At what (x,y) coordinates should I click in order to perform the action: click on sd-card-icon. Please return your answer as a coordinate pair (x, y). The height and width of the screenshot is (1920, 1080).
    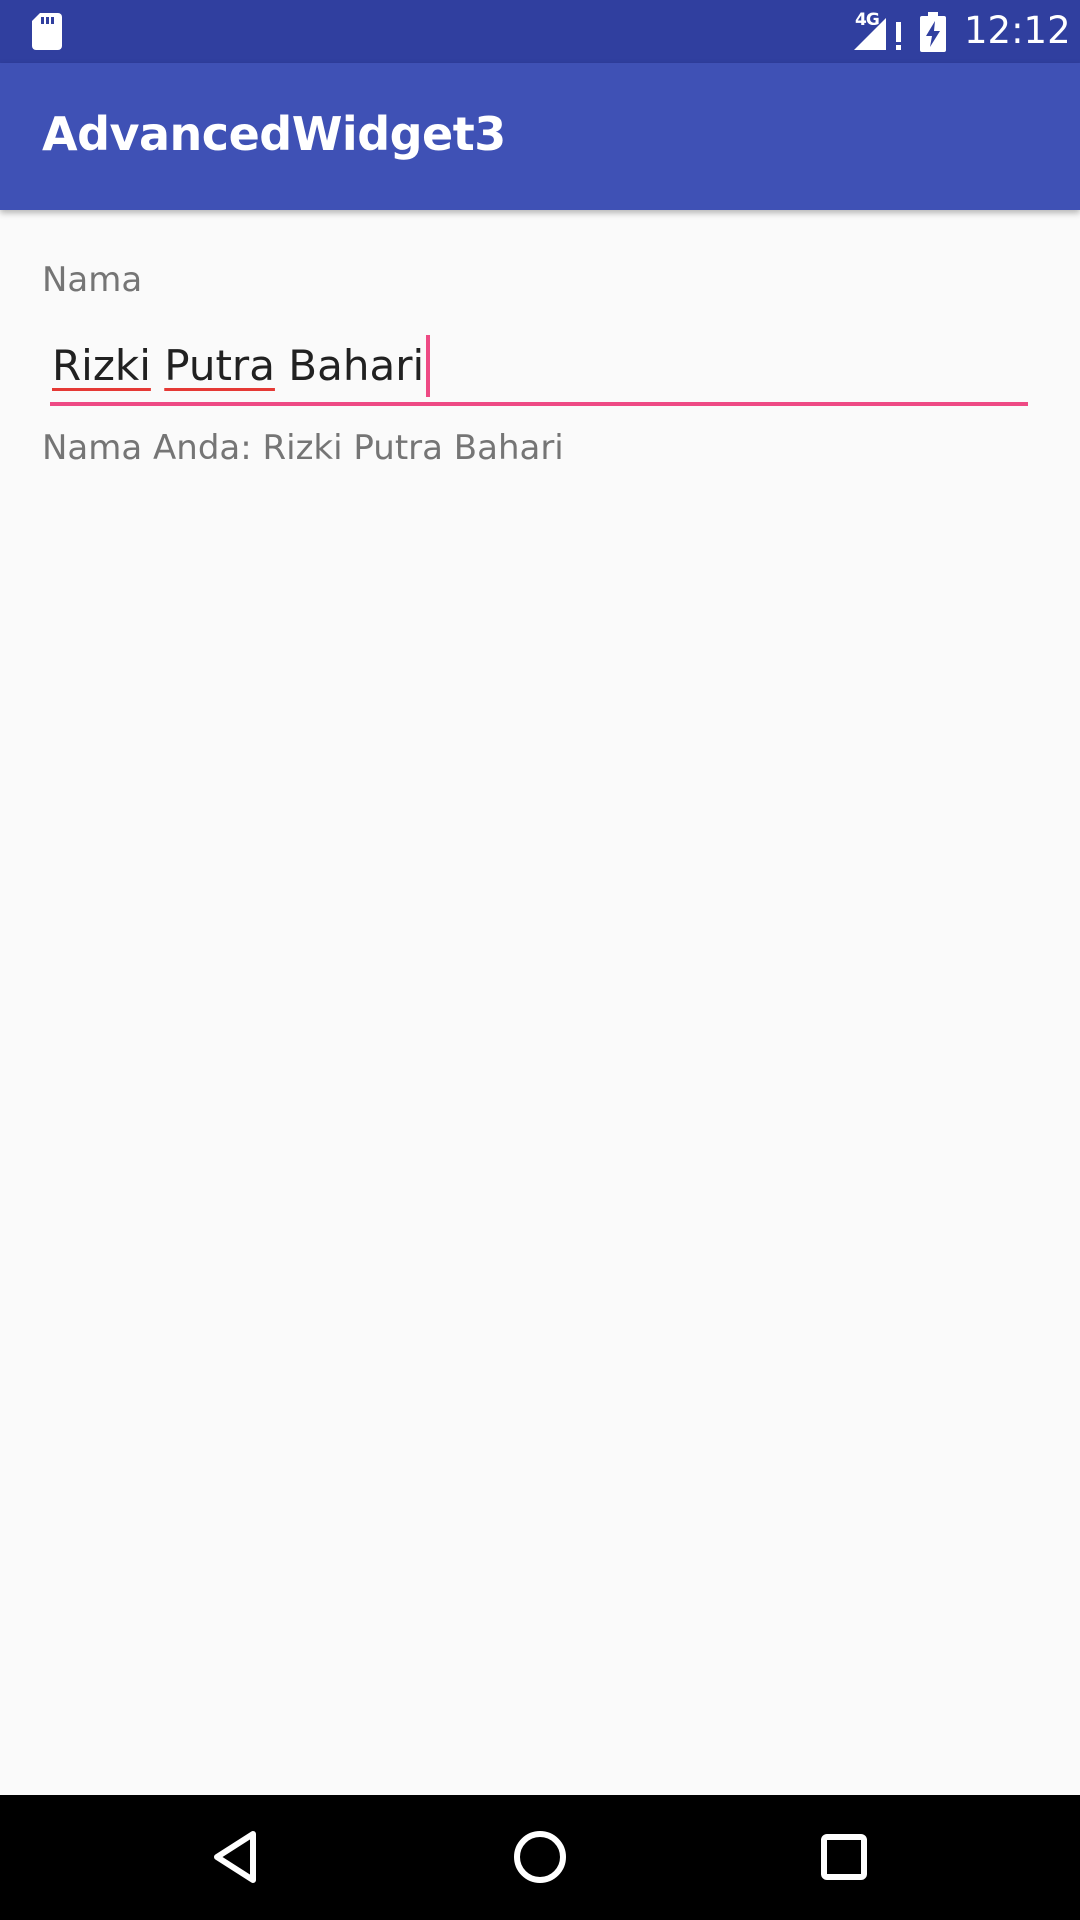
    Looking at the image, I should click on (47, 31).